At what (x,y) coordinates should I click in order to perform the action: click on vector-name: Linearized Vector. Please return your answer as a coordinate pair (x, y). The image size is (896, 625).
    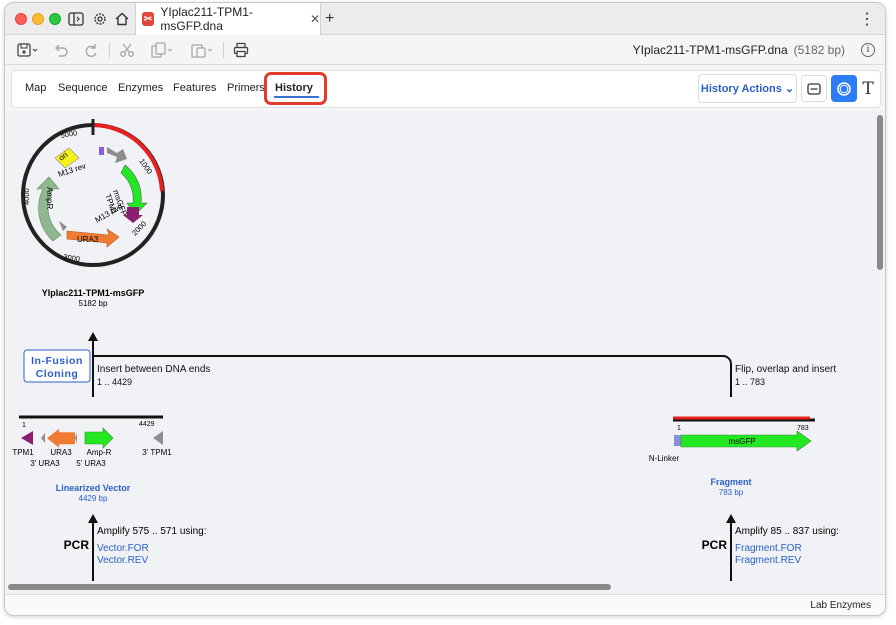
    Looking at the image, I should click on (93, 488).